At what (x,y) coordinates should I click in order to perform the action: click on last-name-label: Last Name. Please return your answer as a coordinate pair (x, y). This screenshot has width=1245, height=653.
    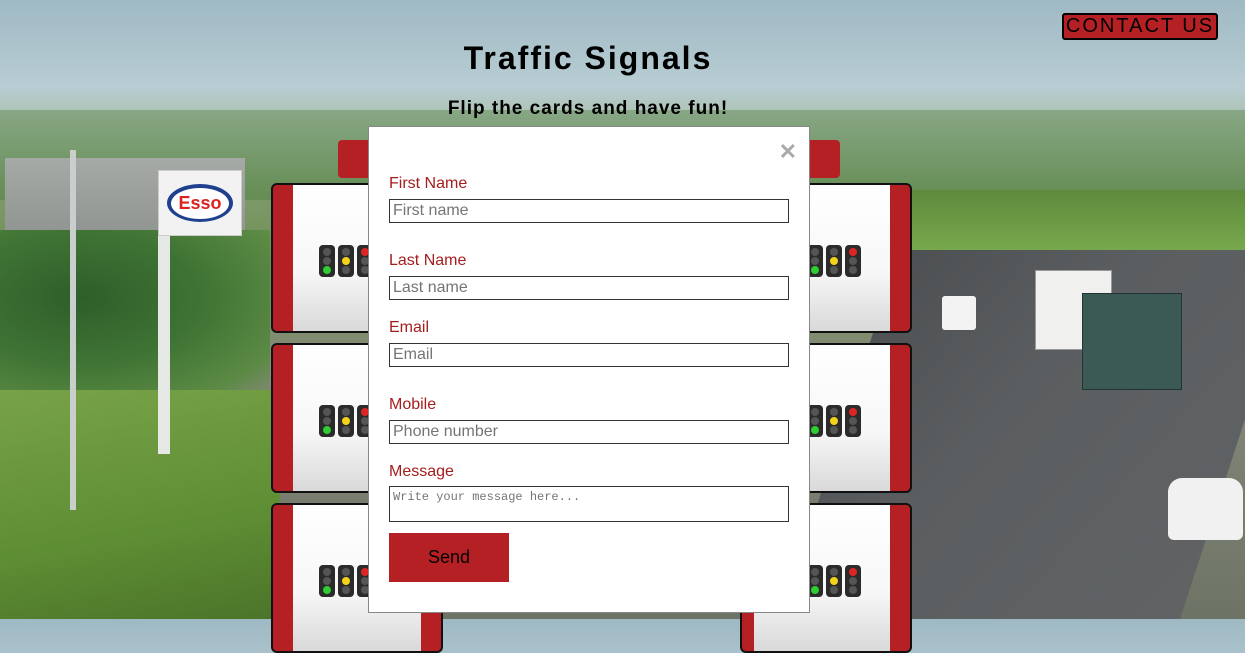
    Looking at the image, I should click on (428, 260).